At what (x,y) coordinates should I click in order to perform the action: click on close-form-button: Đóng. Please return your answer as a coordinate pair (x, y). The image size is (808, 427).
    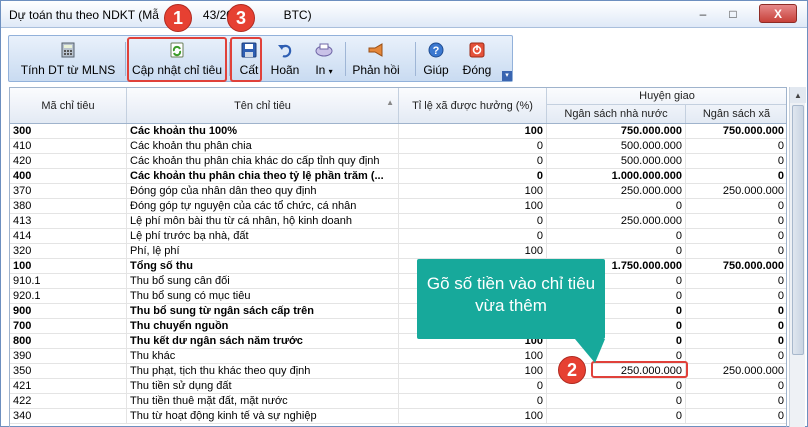
    Looking at the image, I should click on (477, 59).